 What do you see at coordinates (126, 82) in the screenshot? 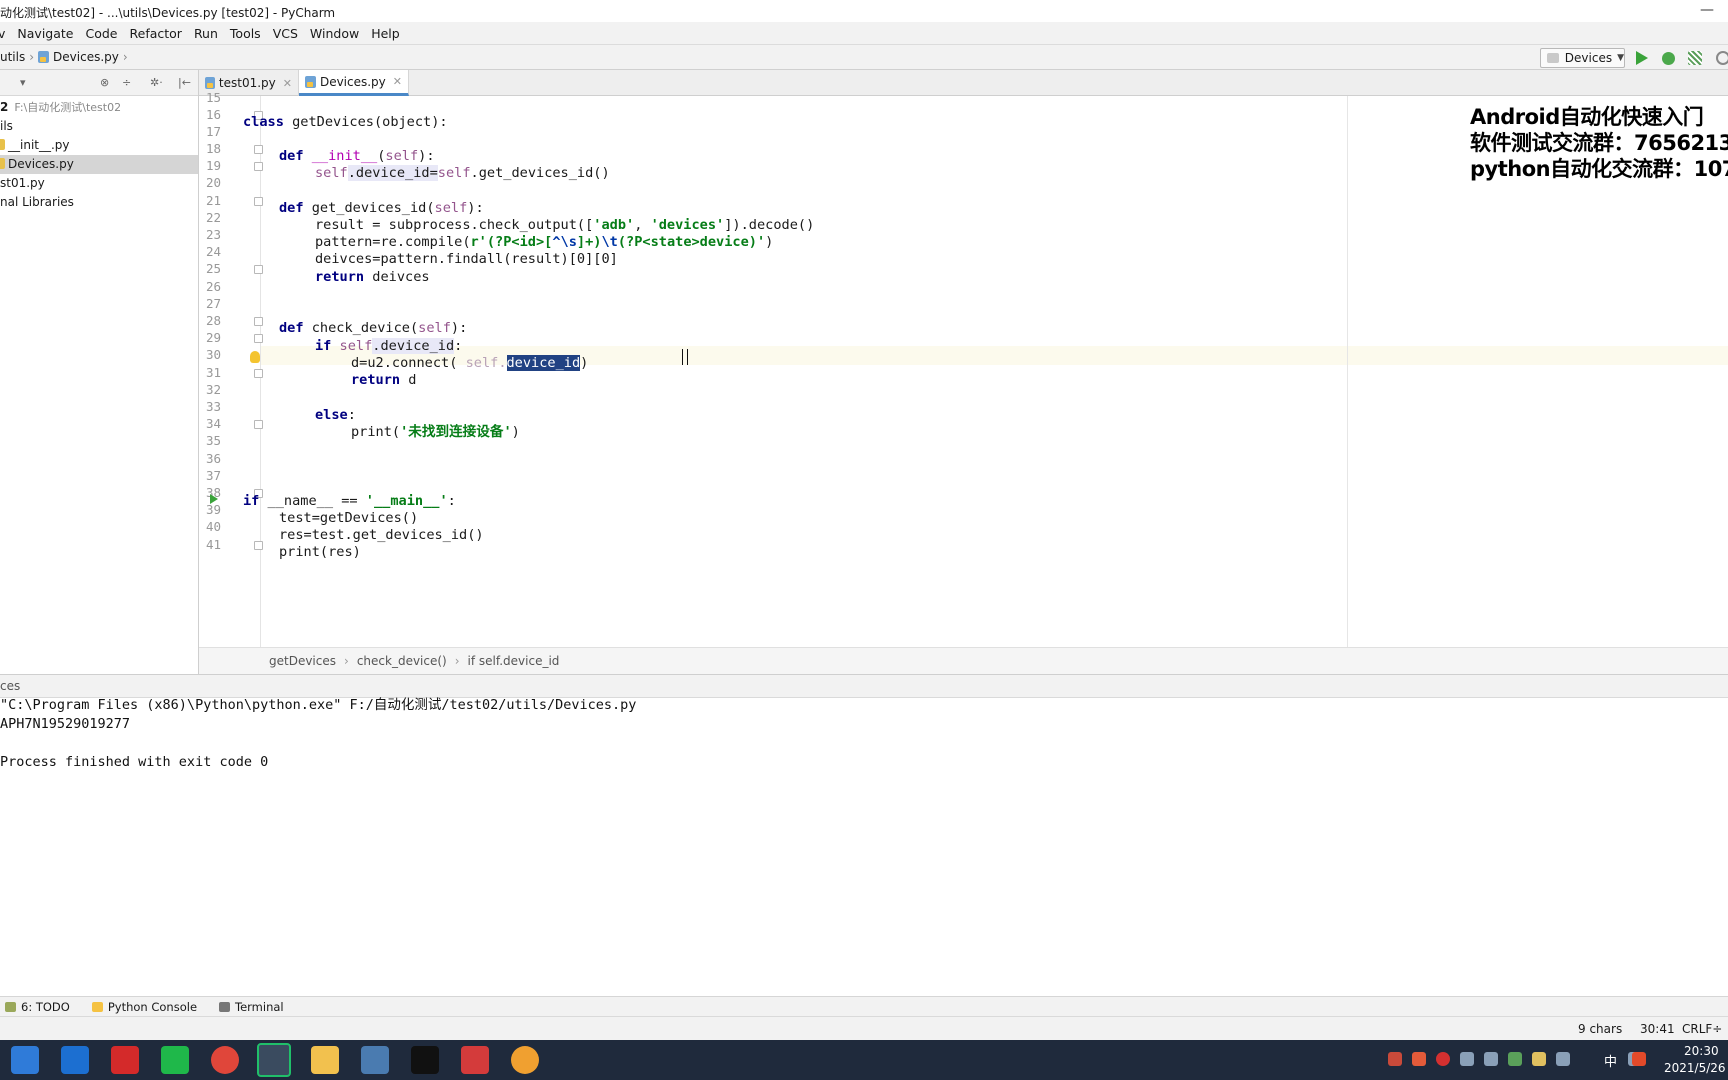
I see `collapse-all-icon: ÷` at bounding box center [126, 82].